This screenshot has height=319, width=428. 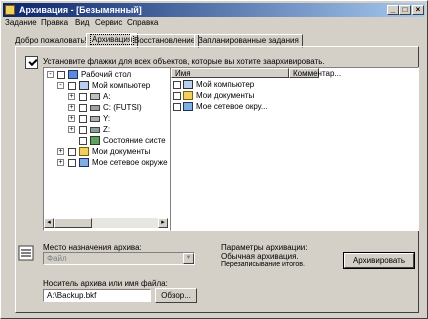 I want to click on chevron-down-icon: ▼, so click(x=188, y=258).